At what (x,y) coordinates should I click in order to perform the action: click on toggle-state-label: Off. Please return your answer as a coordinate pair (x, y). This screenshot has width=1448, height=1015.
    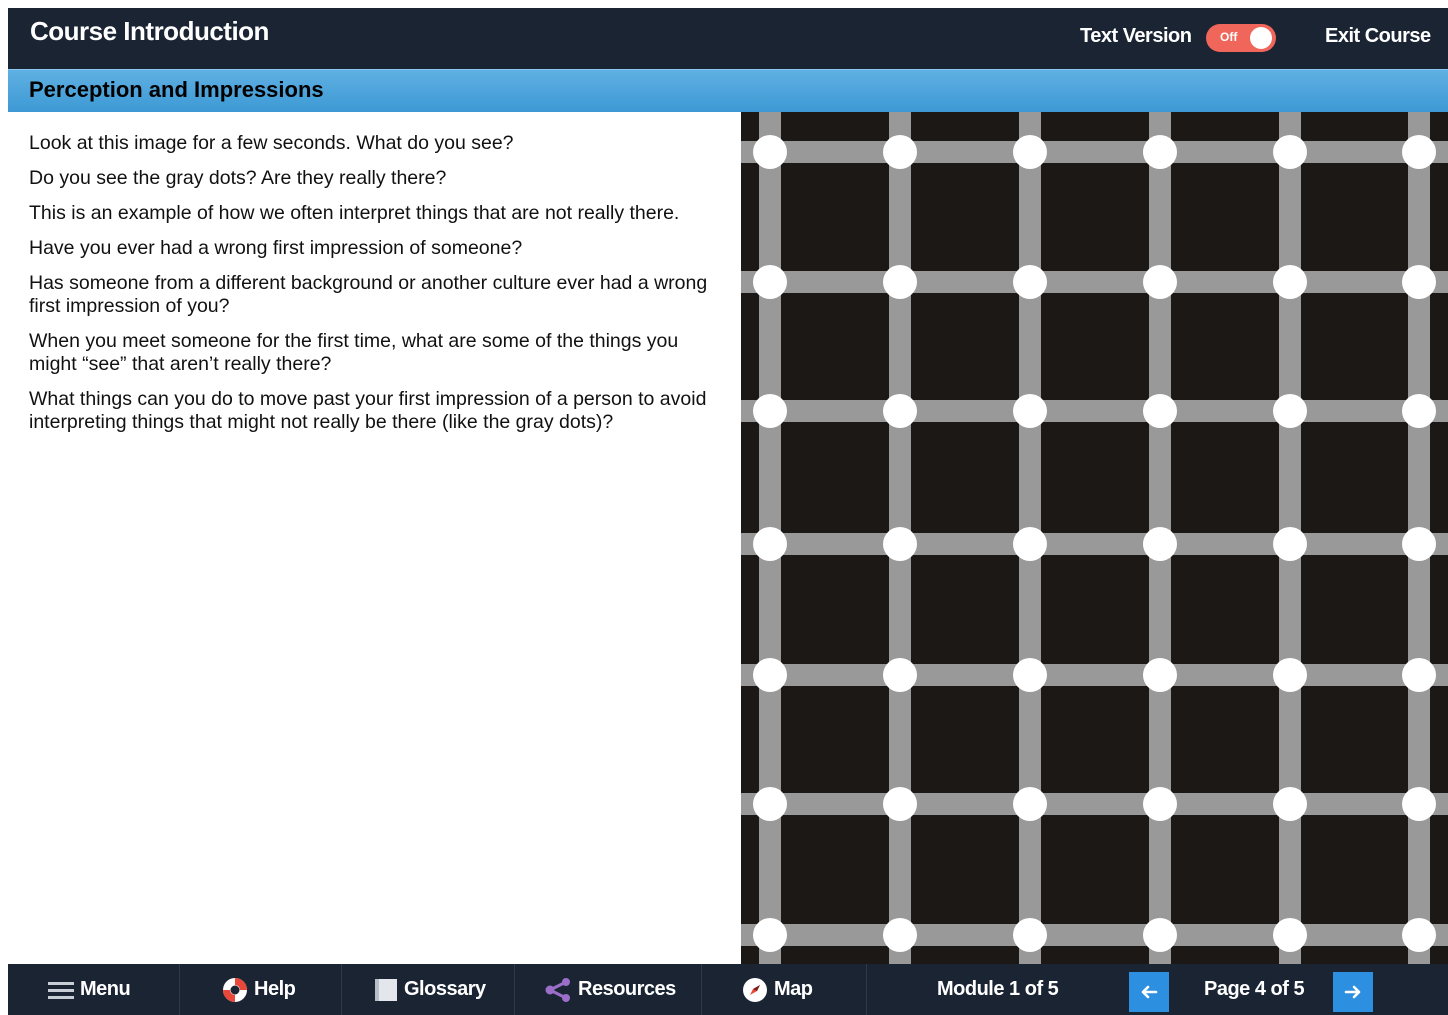
    Looking at the image, I should click on (1229, 37).